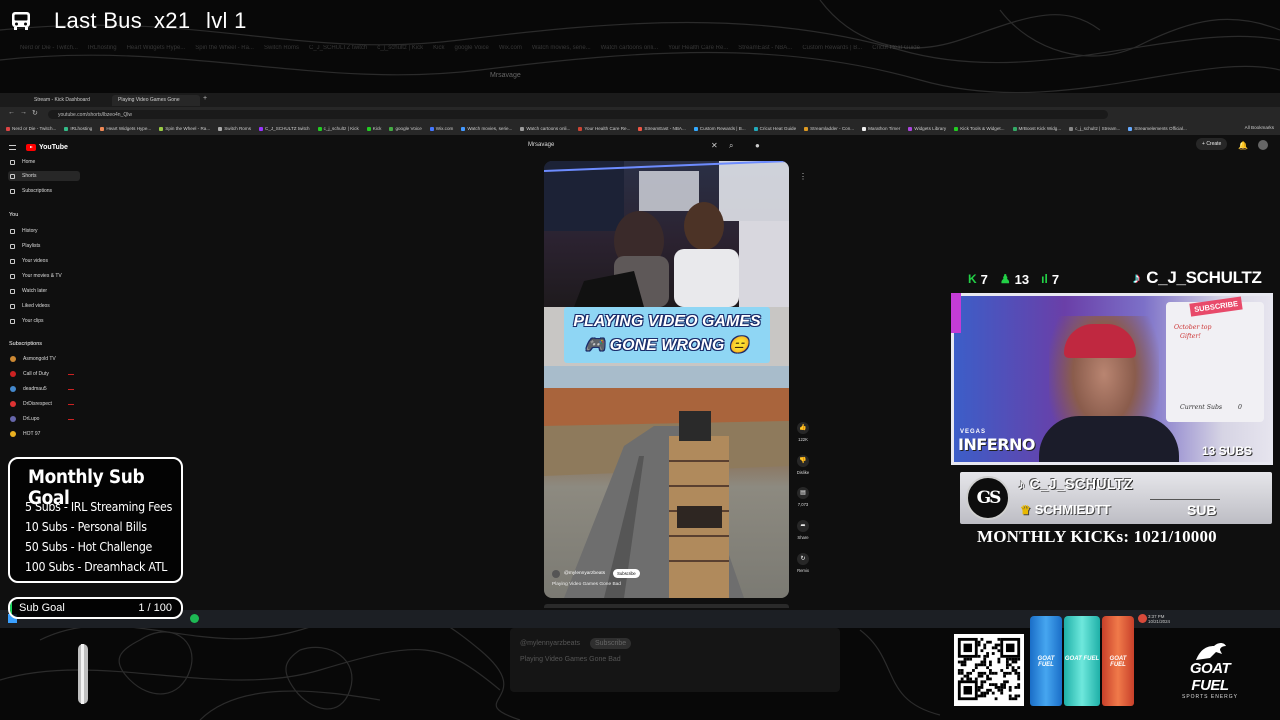 Image resolution: width=1280 pixels, height=720 pixels. I want to click on dislike-button: 👎 Dislike, so click(803, 465).